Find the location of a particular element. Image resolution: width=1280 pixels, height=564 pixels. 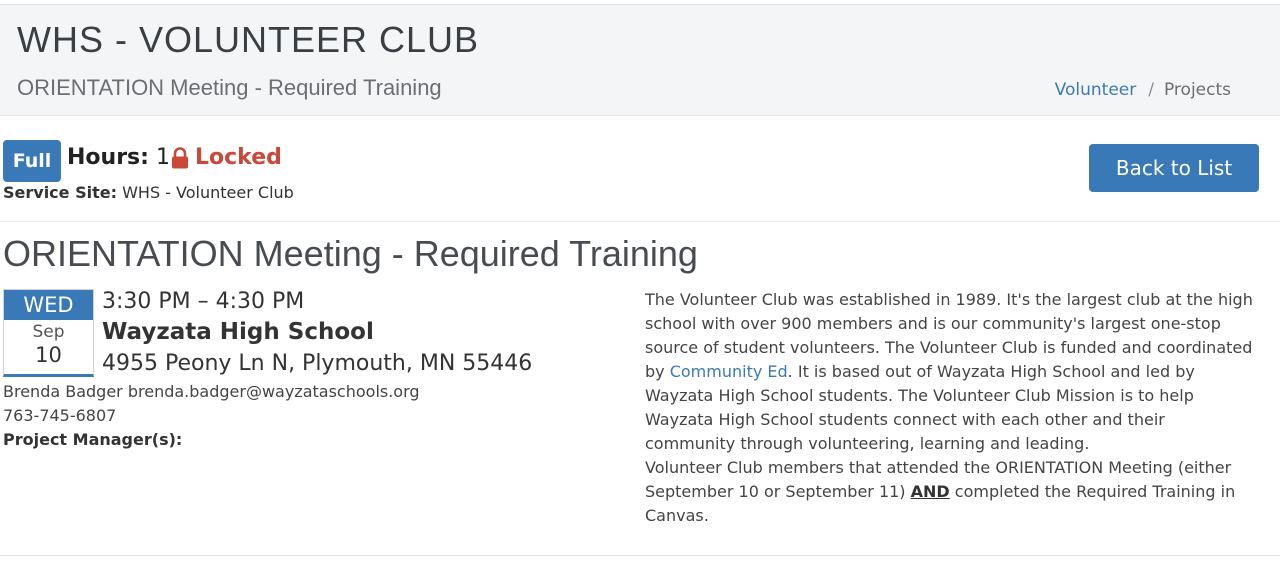

hours-label: Hours: is located at coordinates (108, 157).